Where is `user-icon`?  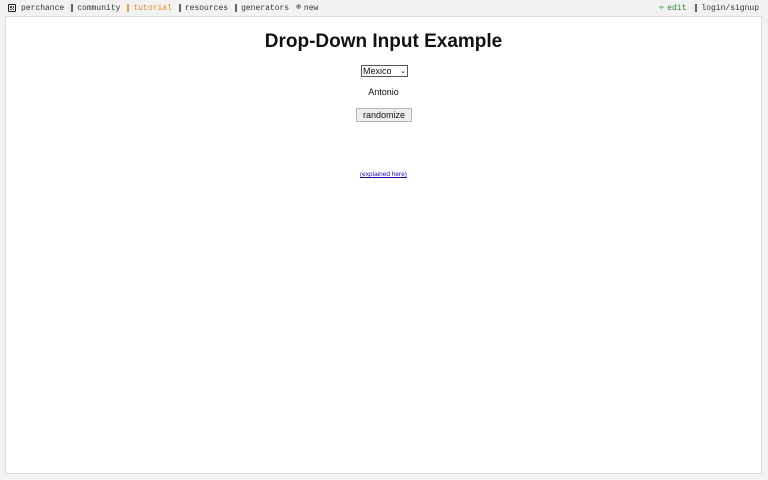
user-icon is located at coordinates (696, 8).